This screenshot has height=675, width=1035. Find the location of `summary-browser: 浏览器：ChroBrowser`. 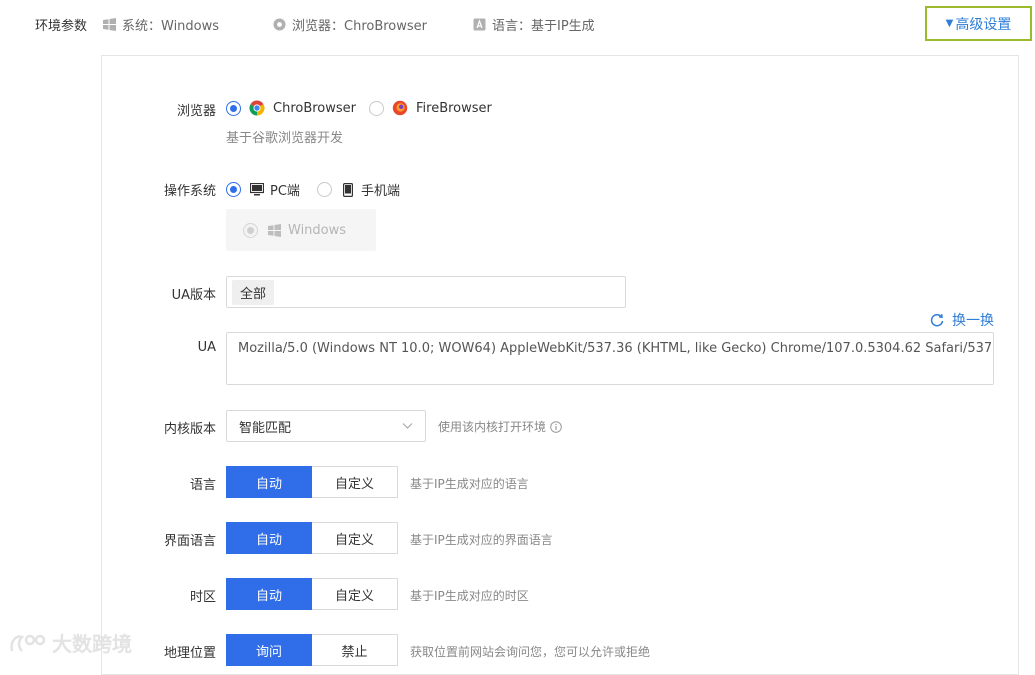

summary-browser: 浏览器：ChroBrowser is located at coordinates (349, 24).